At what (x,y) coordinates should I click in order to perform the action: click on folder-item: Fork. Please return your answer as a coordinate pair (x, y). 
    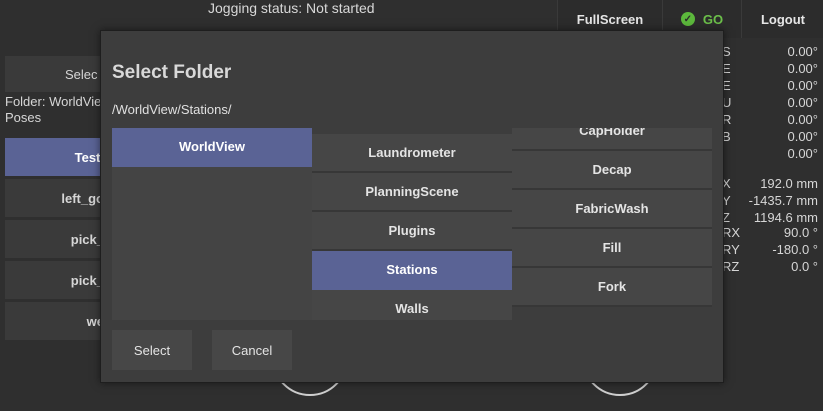
    Looking at the image, I should click on (612, 287).